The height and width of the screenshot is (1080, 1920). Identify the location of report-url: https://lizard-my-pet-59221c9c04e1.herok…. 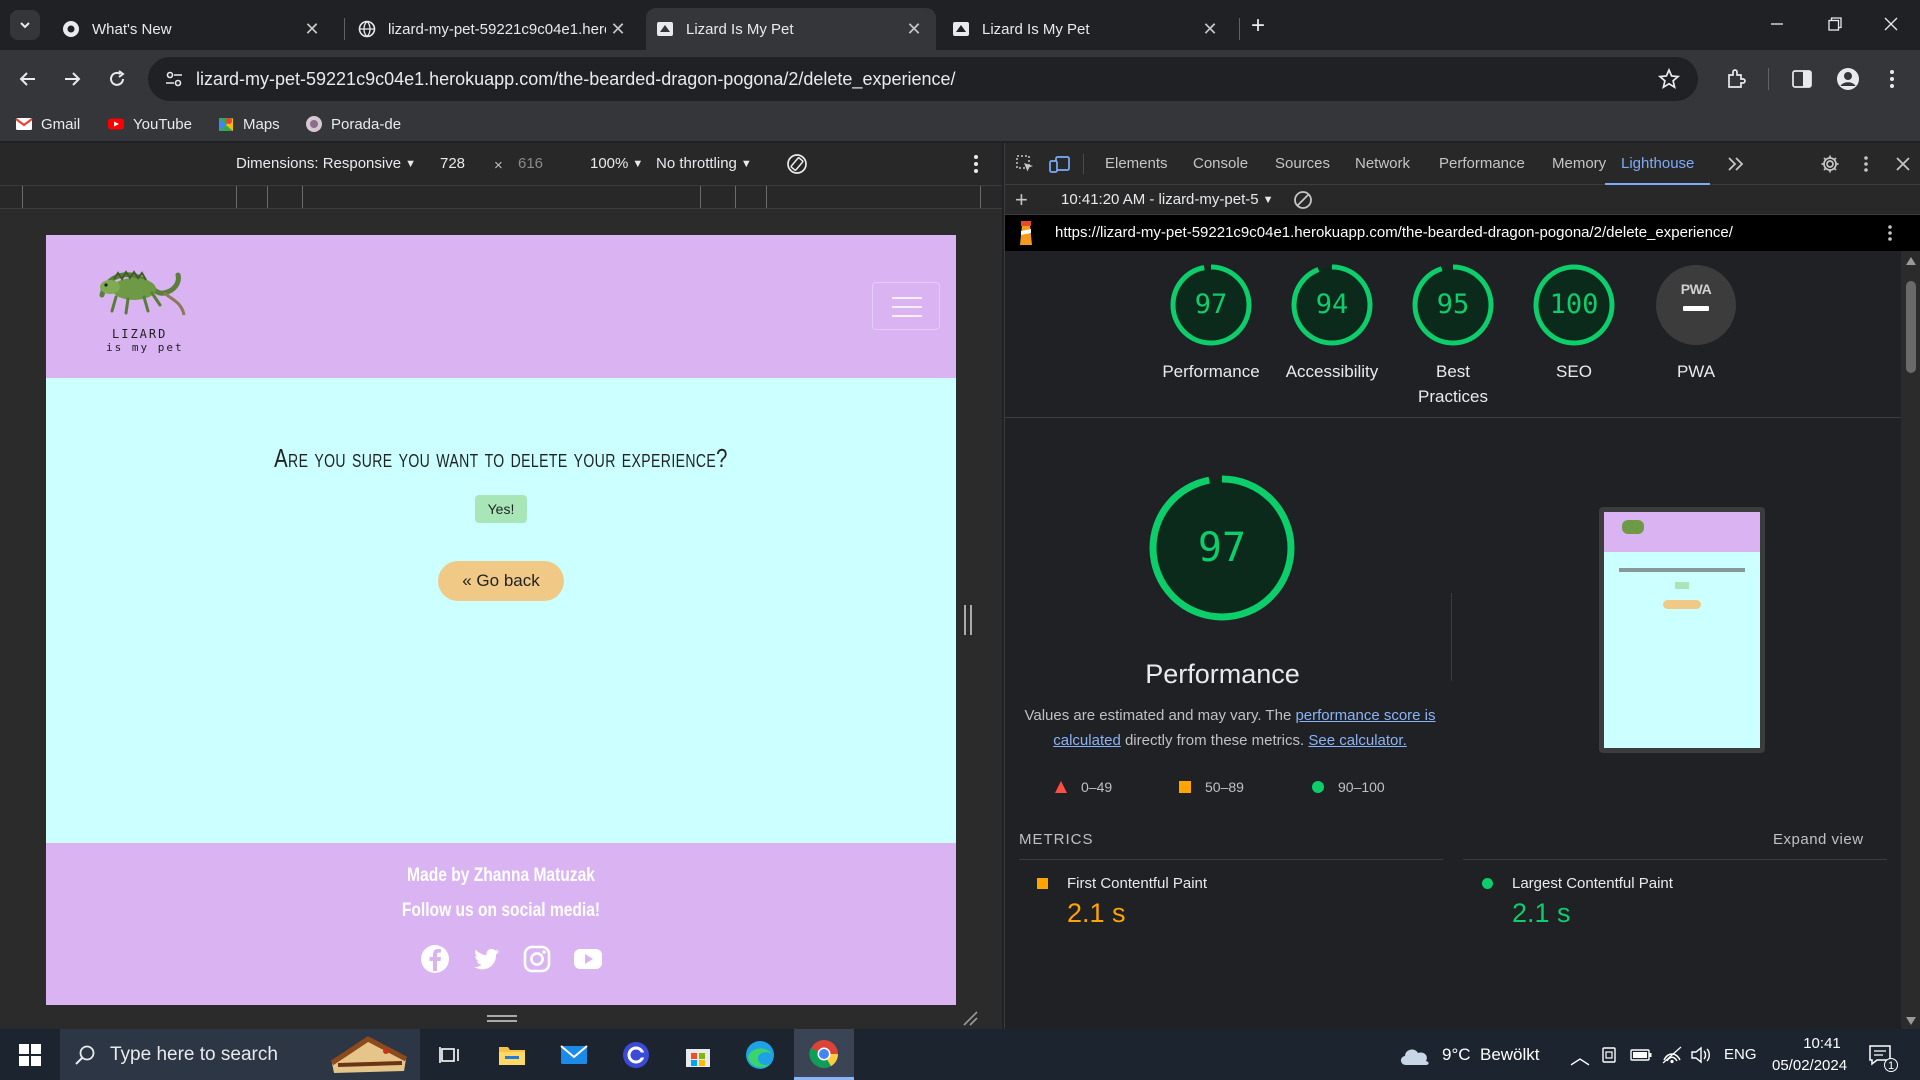
(1394, 232).